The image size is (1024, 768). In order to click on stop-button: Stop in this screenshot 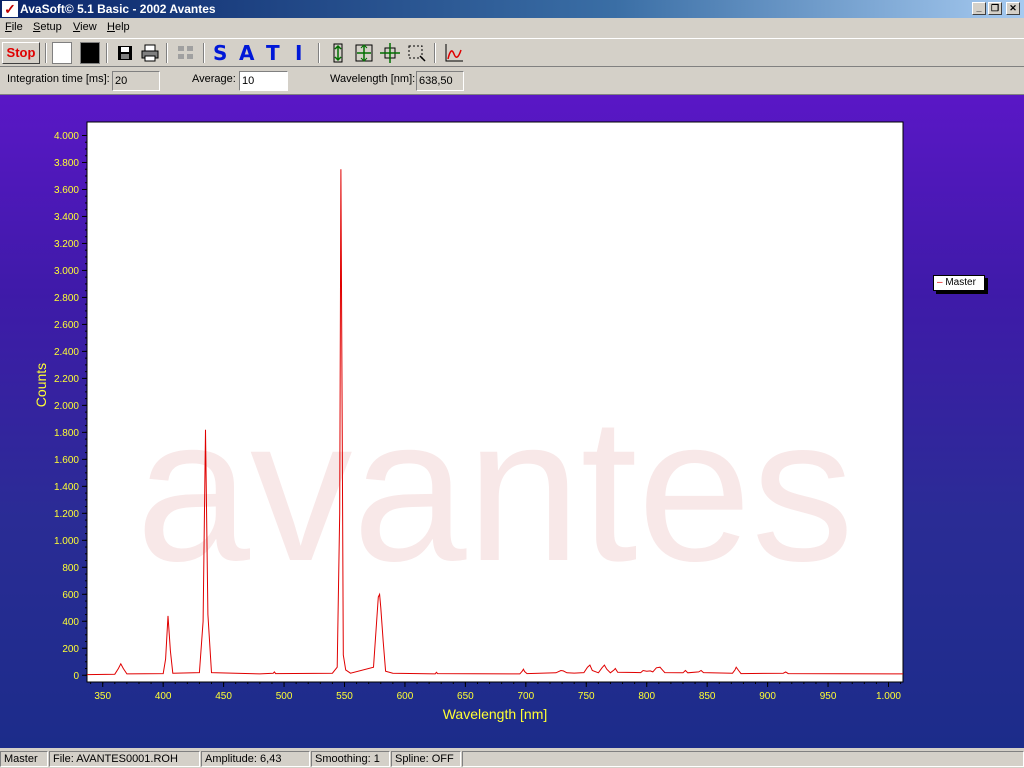, I will do `click(21, 53)`.